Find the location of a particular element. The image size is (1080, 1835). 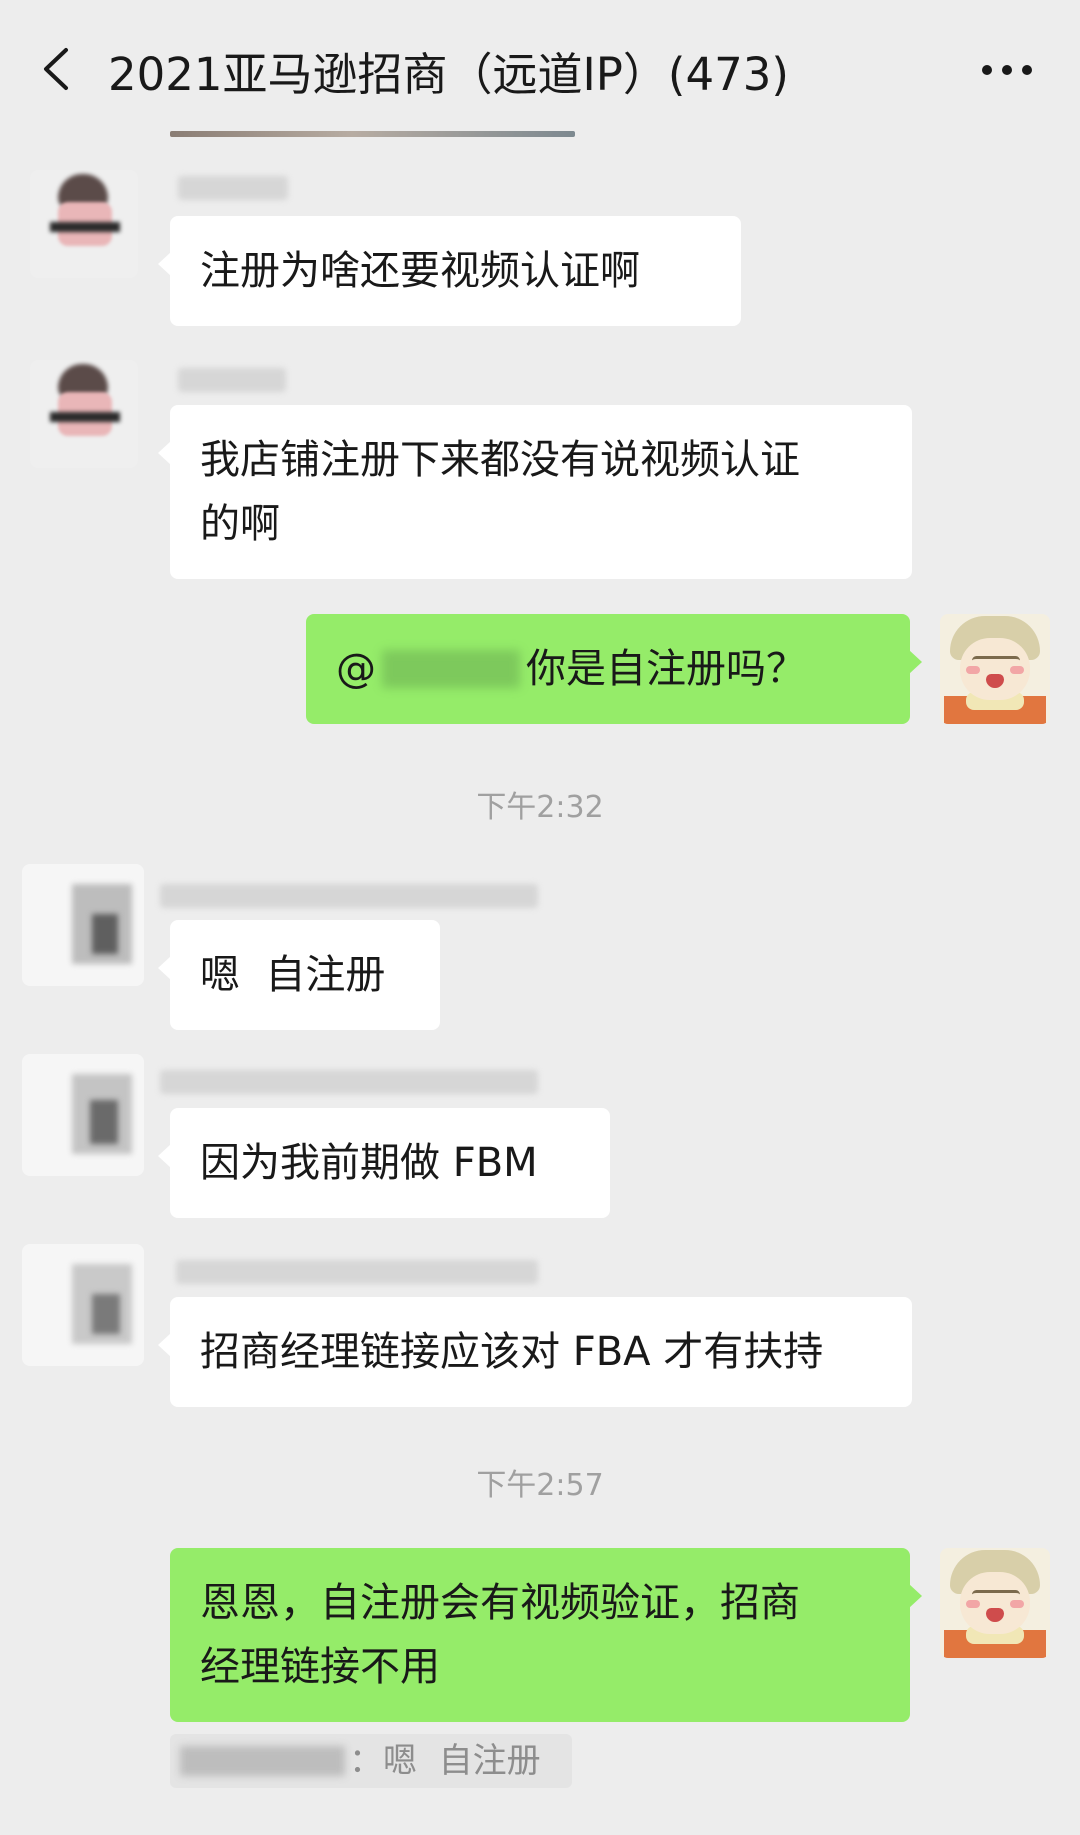

timestamp: 下午2:57 is located at coordinates (540, 1485).